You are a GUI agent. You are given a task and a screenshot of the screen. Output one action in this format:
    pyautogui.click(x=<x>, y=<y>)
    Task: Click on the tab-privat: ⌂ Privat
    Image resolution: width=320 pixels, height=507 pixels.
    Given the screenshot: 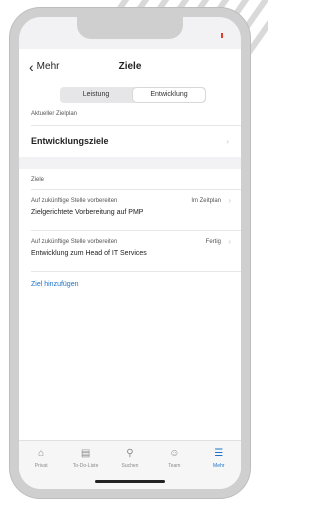 What is the action you would take?
    pyautogui.click(x=41, y=465)
    